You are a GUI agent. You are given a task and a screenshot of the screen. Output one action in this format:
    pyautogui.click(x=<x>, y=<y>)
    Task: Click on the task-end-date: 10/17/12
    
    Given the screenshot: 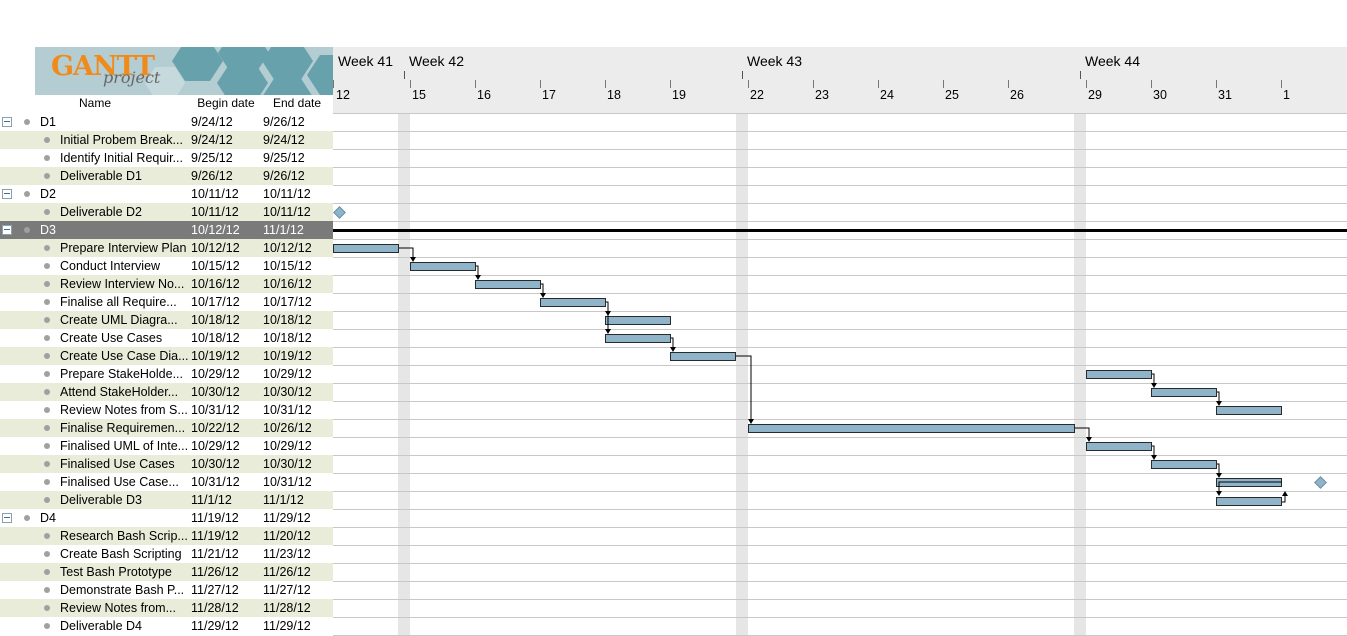 What is the action you would take?
    pyautogui.click(x=287, y=302)
    